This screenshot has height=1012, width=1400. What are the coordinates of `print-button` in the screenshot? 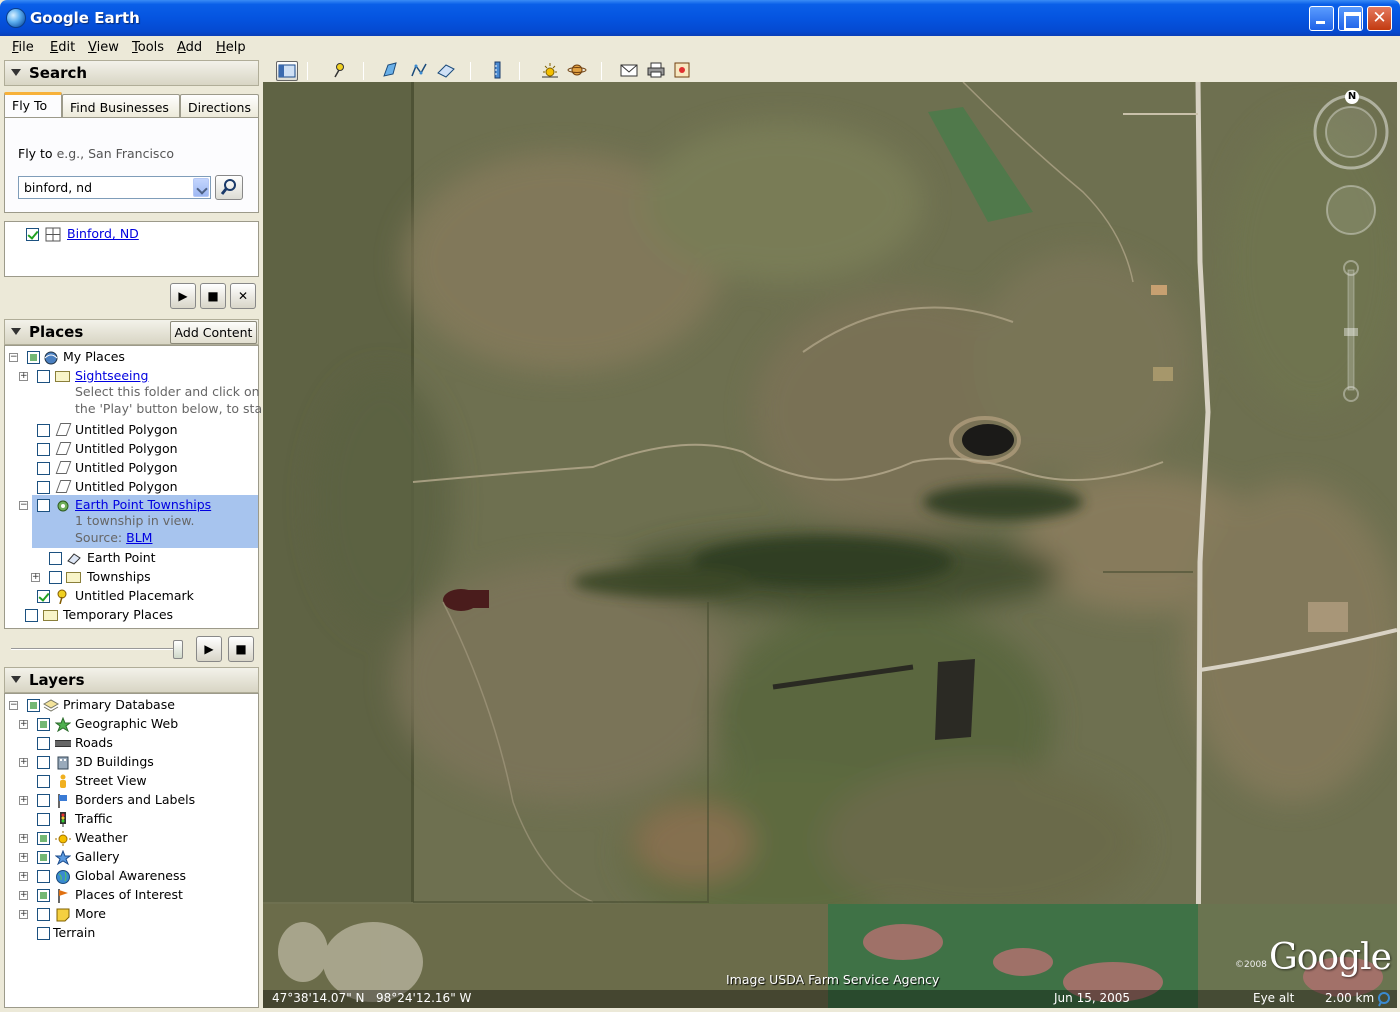 It's located at (657, 71).